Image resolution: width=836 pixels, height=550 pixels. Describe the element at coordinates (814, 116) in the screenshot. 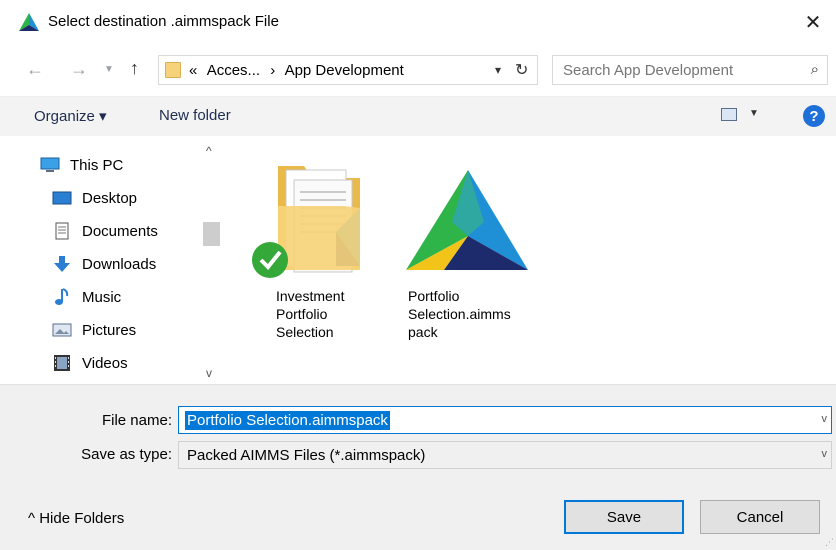

I see `help-icon: ?` at that location.